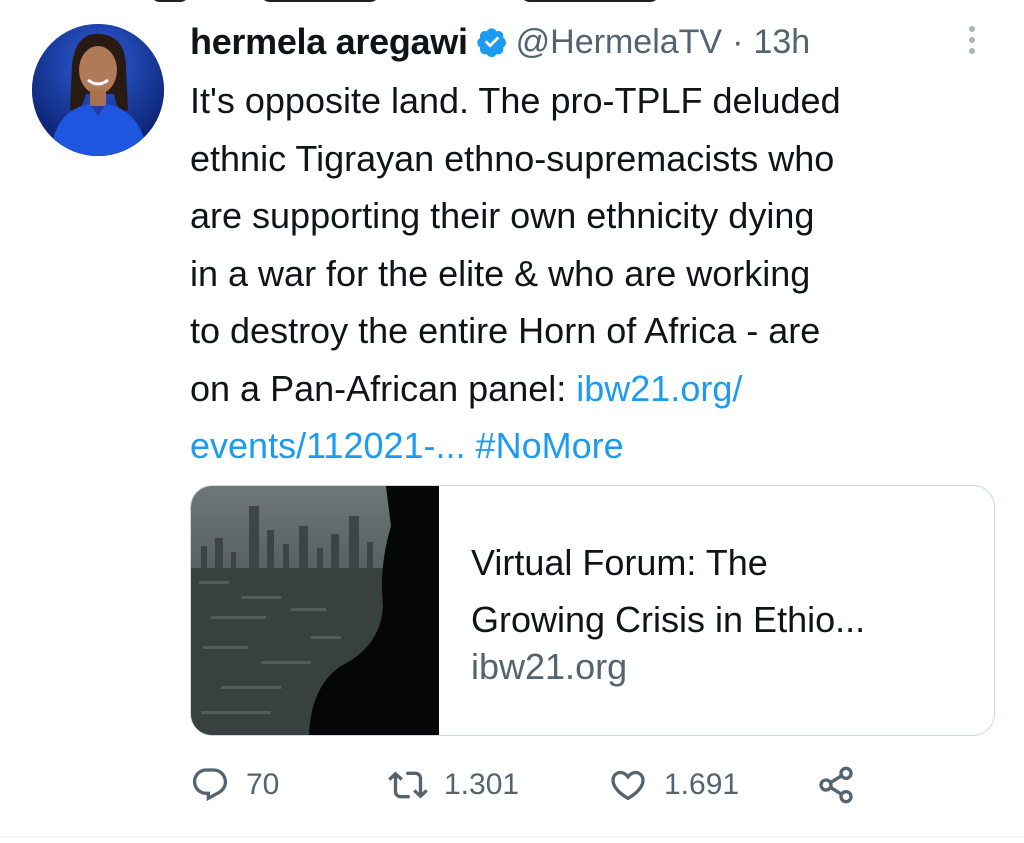 Image resolution: width=1024 pixels, height=843 pixels. Describe the element at coordinates (628, 785) in the screenshot. I see `like-icon` at that location.